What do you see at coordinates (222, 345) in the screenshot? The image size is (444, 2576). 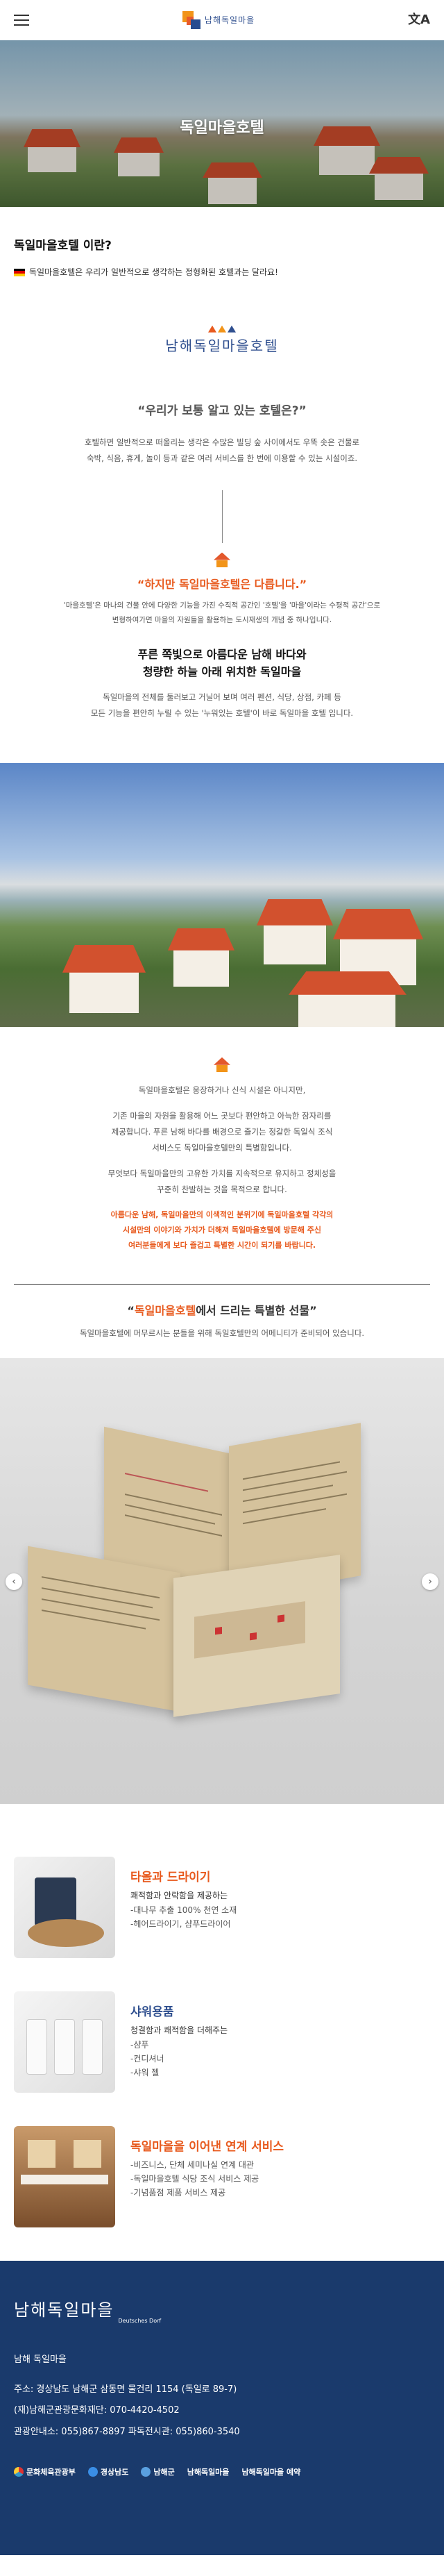 I see `hotel-brand-name: 남해독일마을호텔` at bounding box center [222, 345].